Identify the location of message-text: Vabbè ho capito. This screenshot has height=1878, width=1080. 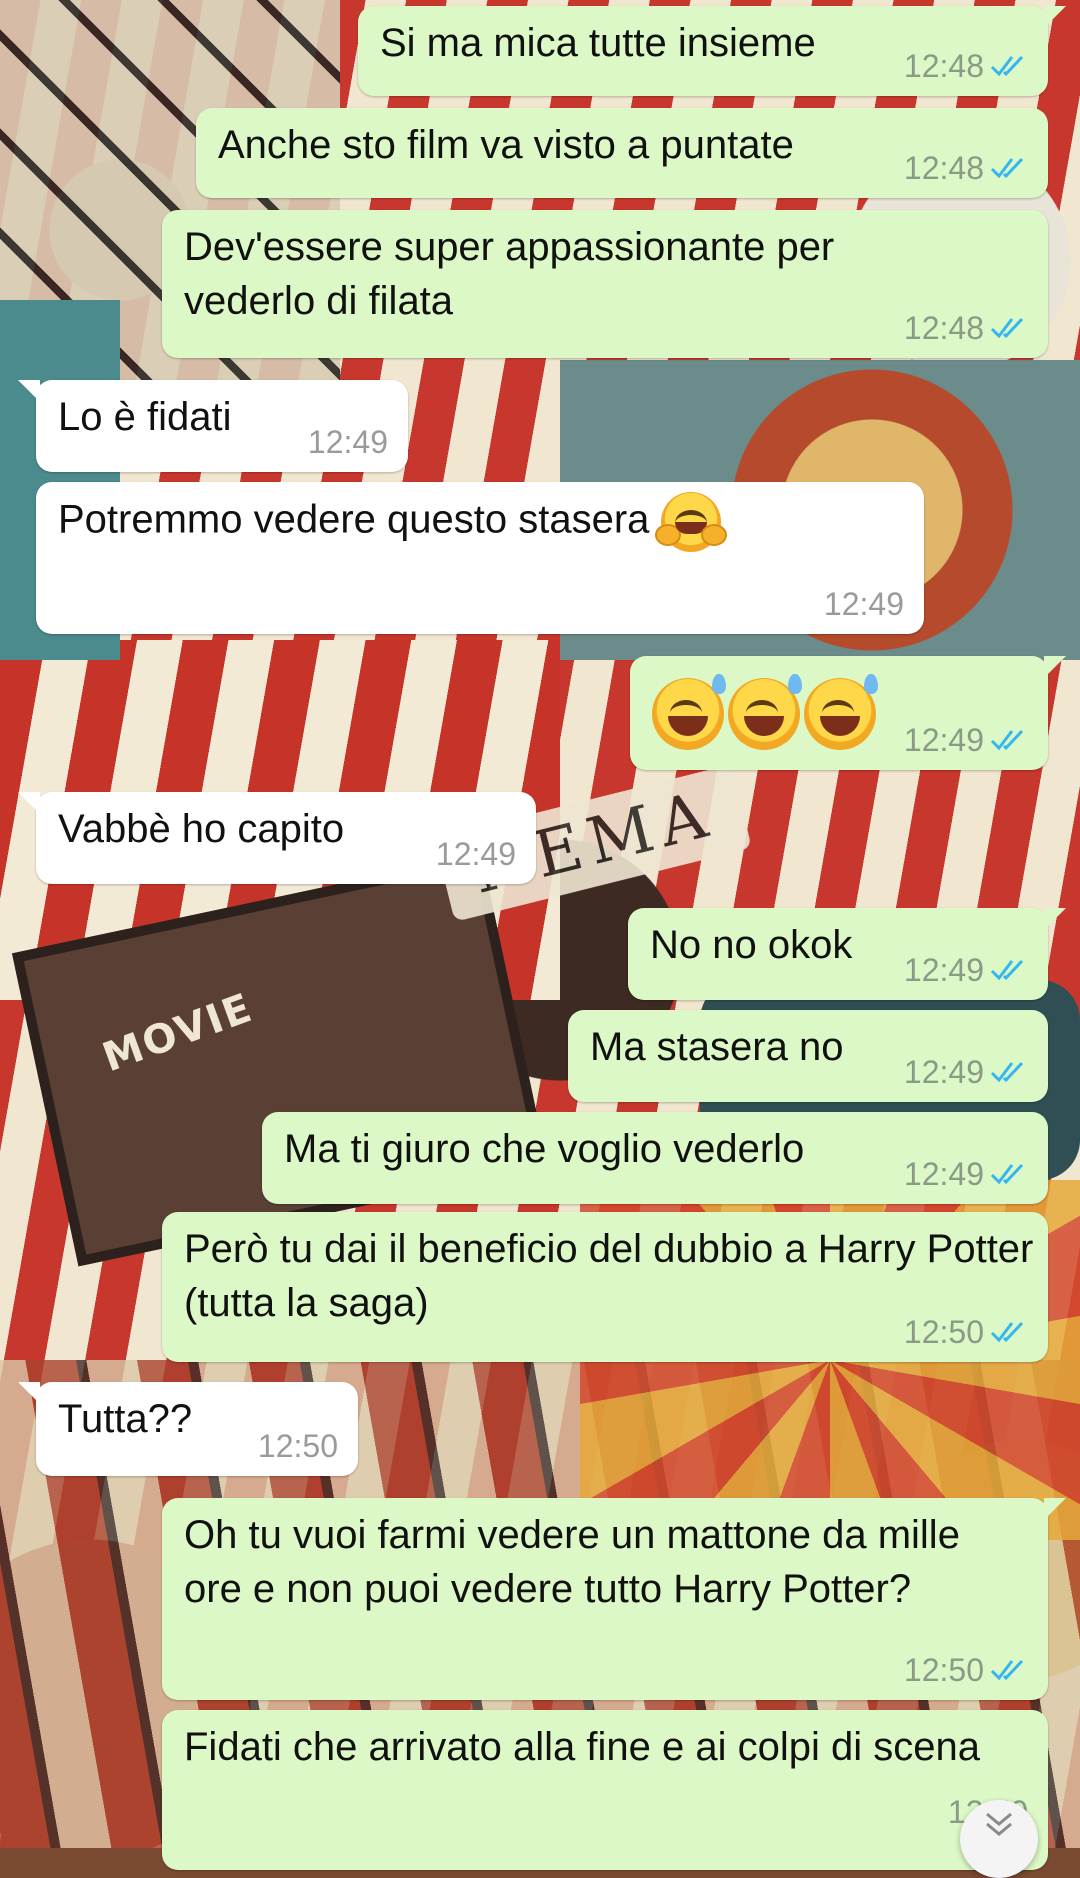
(201, 829).